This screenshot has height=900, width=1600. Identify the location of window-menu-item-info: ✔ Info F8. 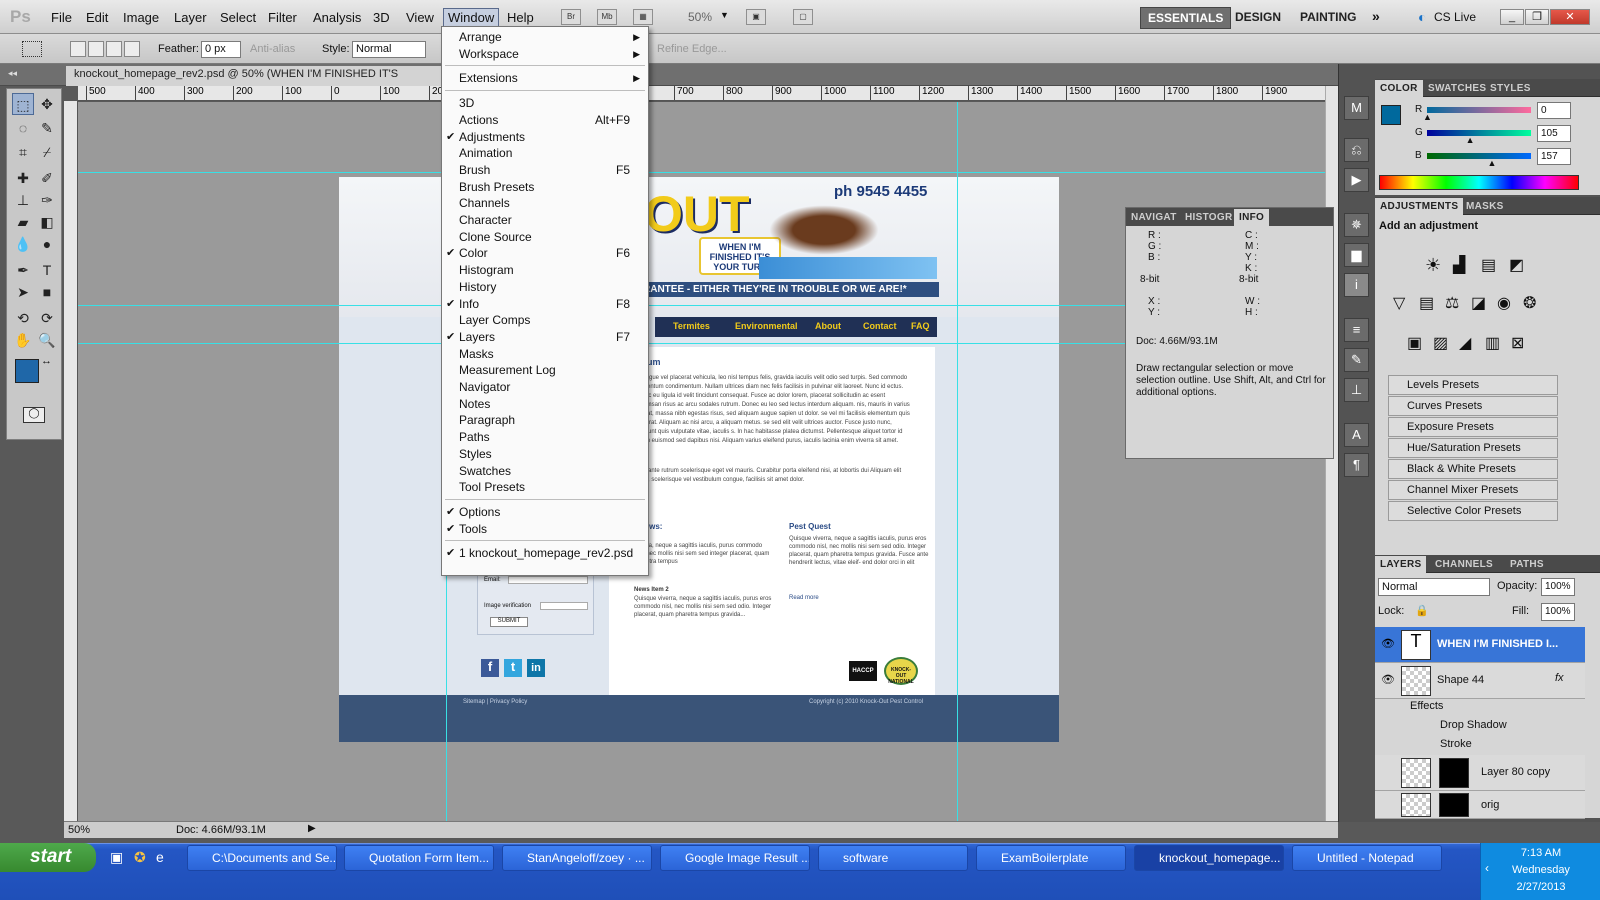
(545, 304).